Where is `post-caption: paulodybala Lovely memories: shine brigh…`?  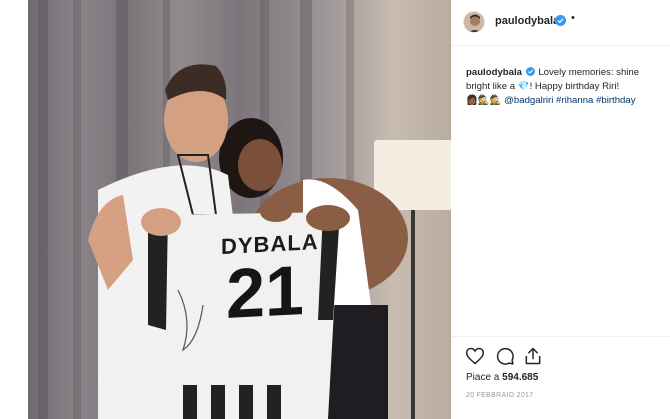 post-caption: paulodybala Lovely memories: shine brigh… is located at coordinates (561, 87).